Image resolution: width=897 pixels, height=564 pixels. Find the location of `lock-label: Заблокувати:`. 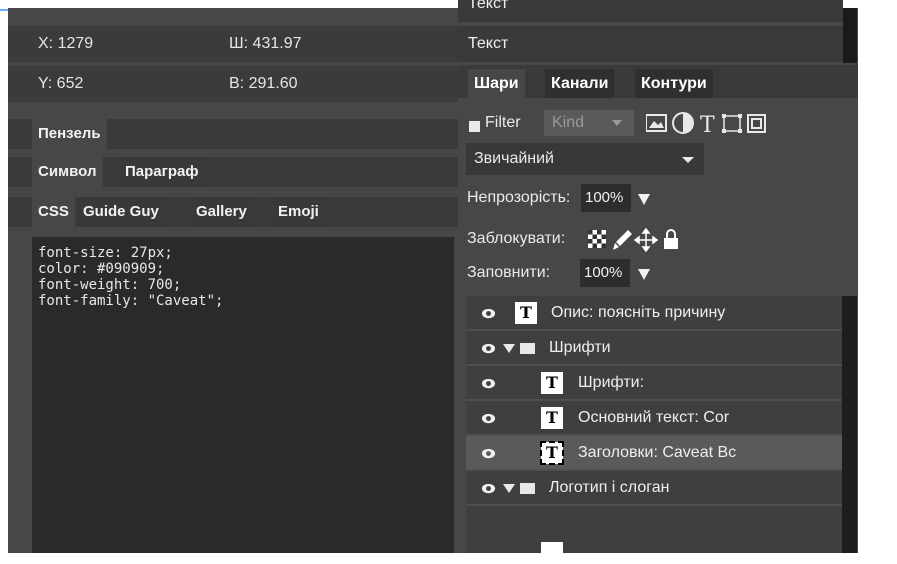

lock-label: Заблокувати: is located at coordinates (516, 238).